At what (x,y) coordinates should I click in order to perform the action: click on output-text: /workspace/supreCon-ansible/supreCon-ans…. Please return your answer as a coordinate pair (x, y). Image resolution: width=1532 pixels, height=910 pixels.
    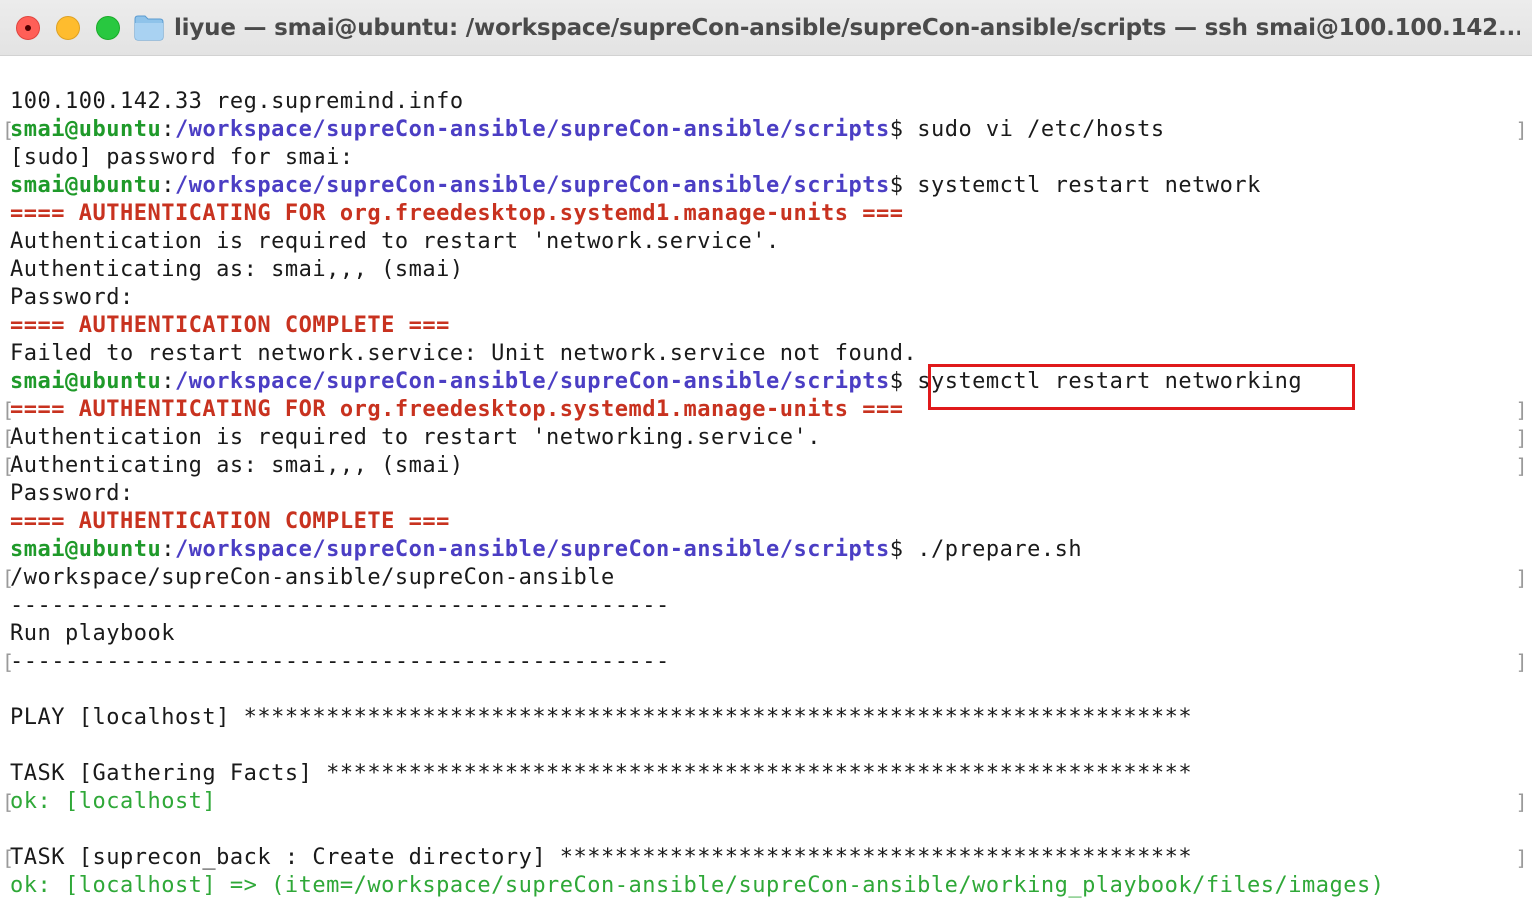
    Looking at the image, I should click on (312, 577).